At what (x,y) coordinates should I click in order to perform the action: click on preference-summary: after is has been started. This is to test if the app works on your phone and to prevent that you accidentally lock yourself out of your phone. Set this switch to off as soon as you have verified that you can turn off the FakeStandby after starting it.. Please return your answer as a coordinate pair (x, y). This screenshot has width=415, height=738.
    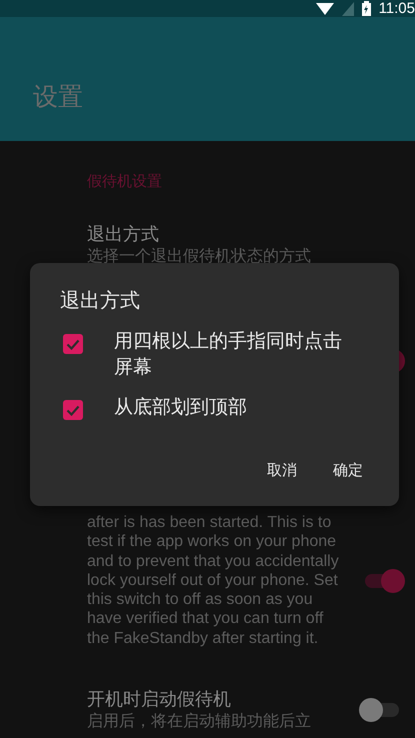
    Looking at the image, I should click on (213, 580).